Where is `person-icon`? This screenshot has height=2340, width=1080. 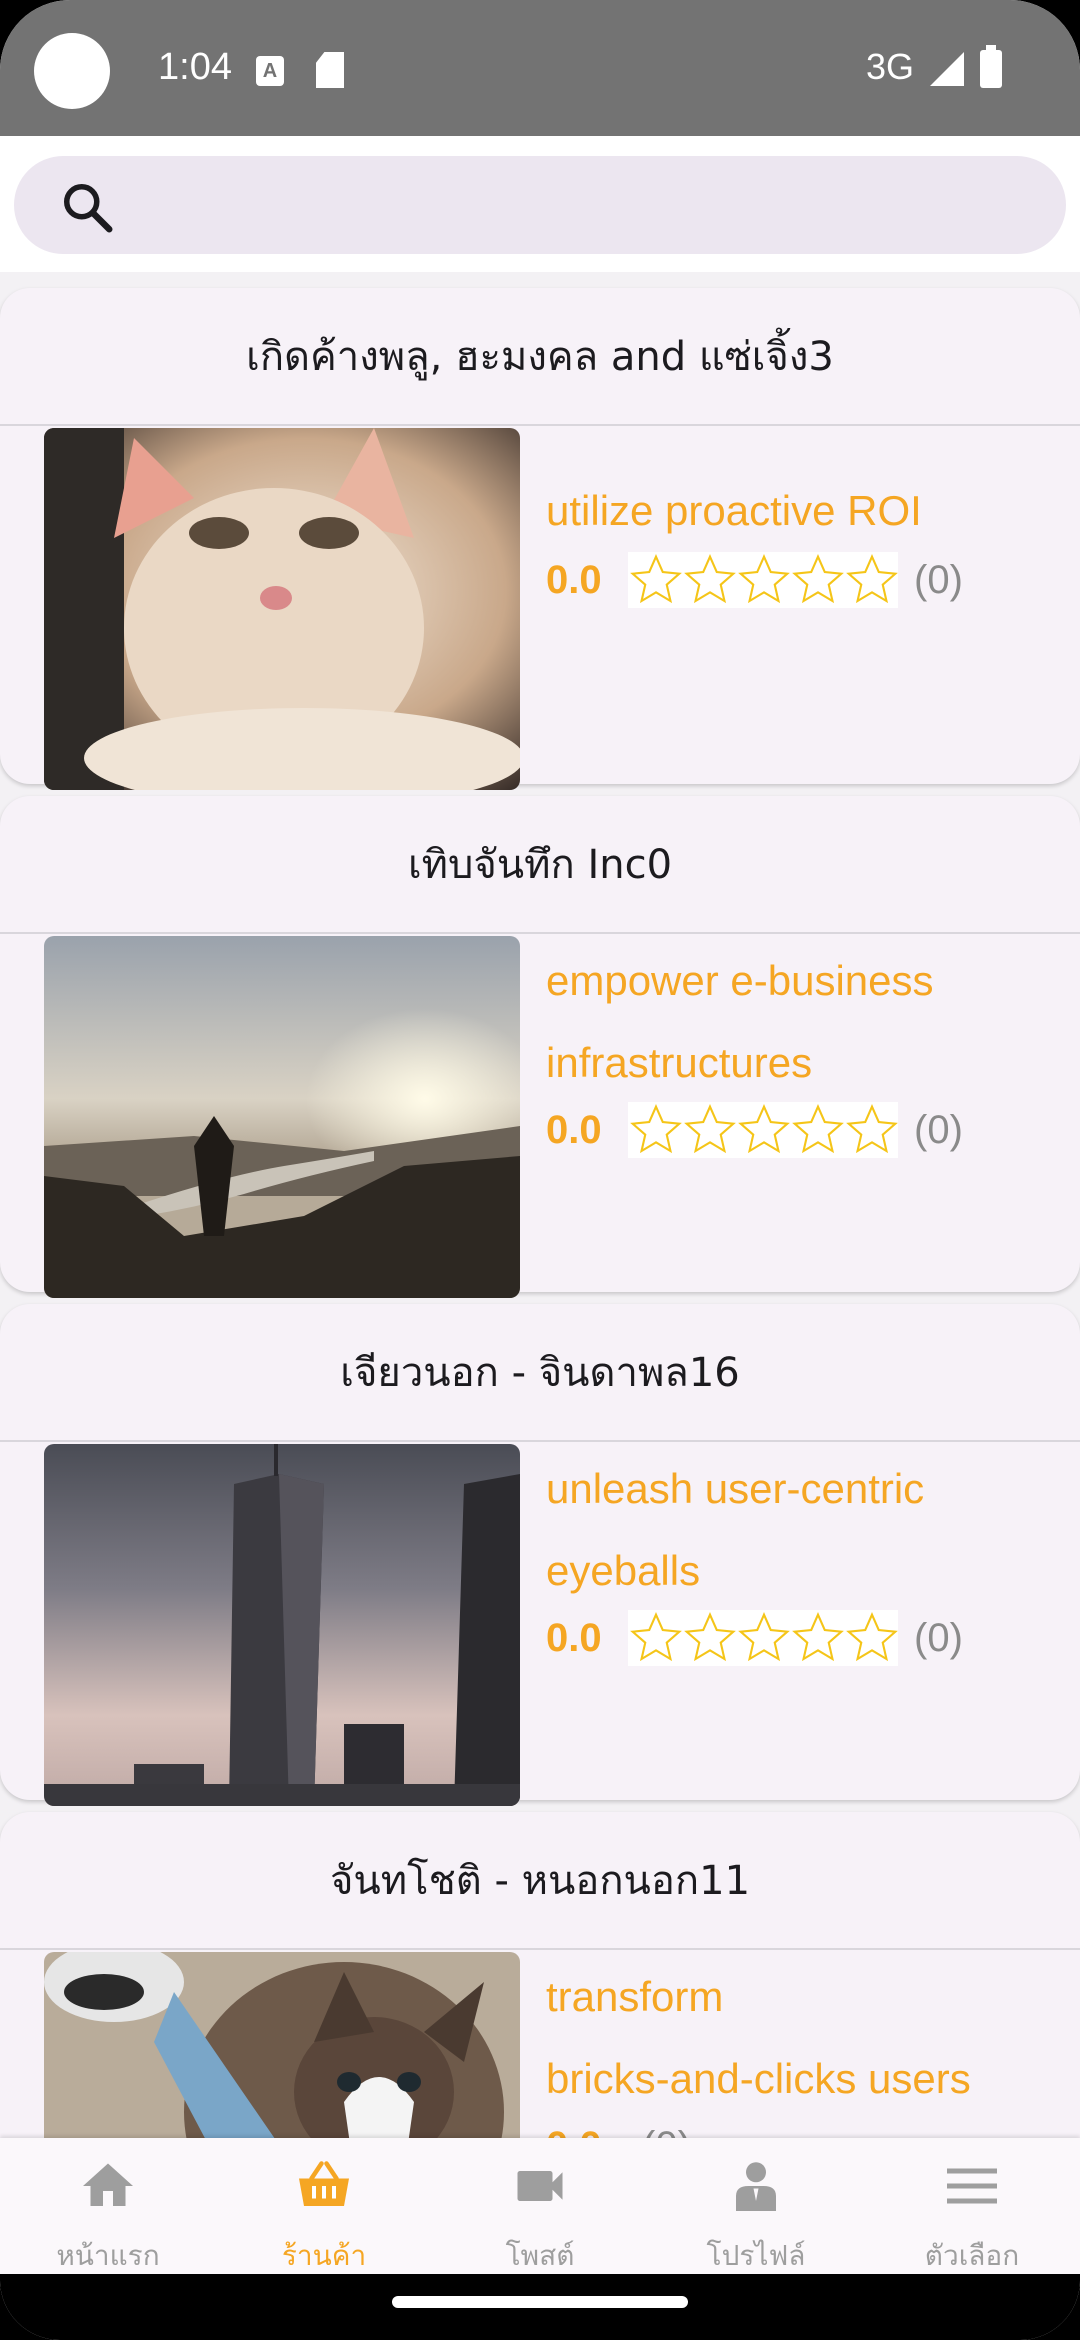
person-icon is located at coordinates (756, 2186).